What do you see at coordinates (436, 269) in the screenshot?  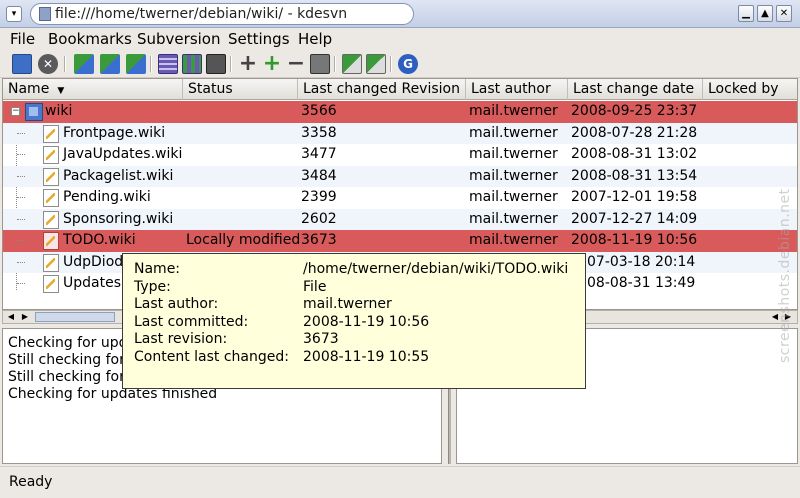 I see `tooltip-value: /home/twerner/debian/wiki/TODO.wiki` at bounding box center [436, 269].